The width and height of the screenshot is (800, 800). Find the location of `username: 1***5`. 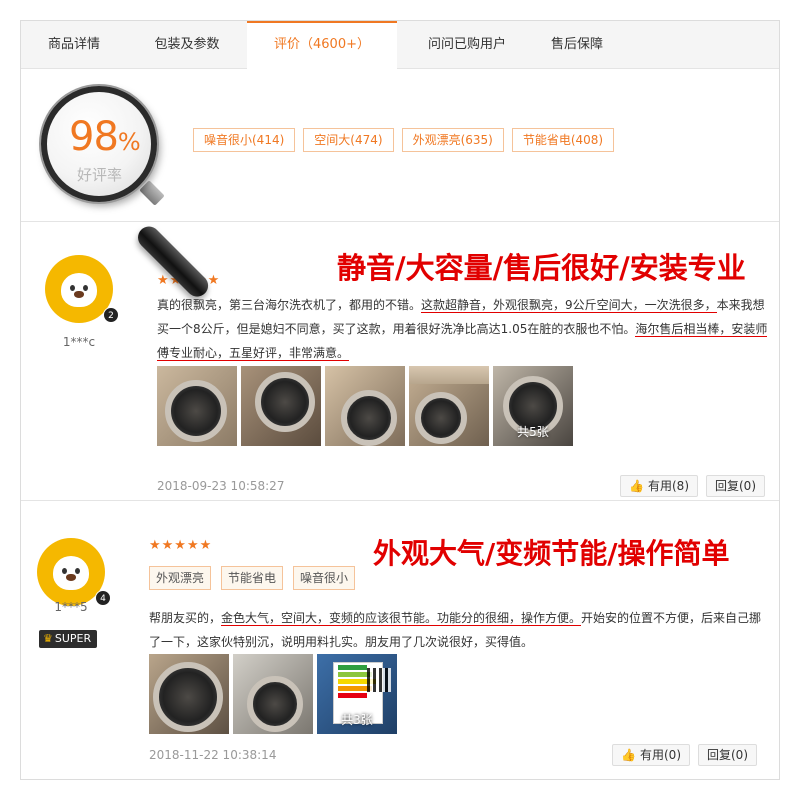

username: 1***5 is located at coordinates (71, 607).